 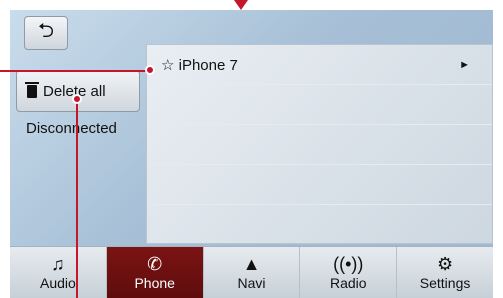 I want to click on tab-audio: ♫ Audio, so click(x=58, y=272).